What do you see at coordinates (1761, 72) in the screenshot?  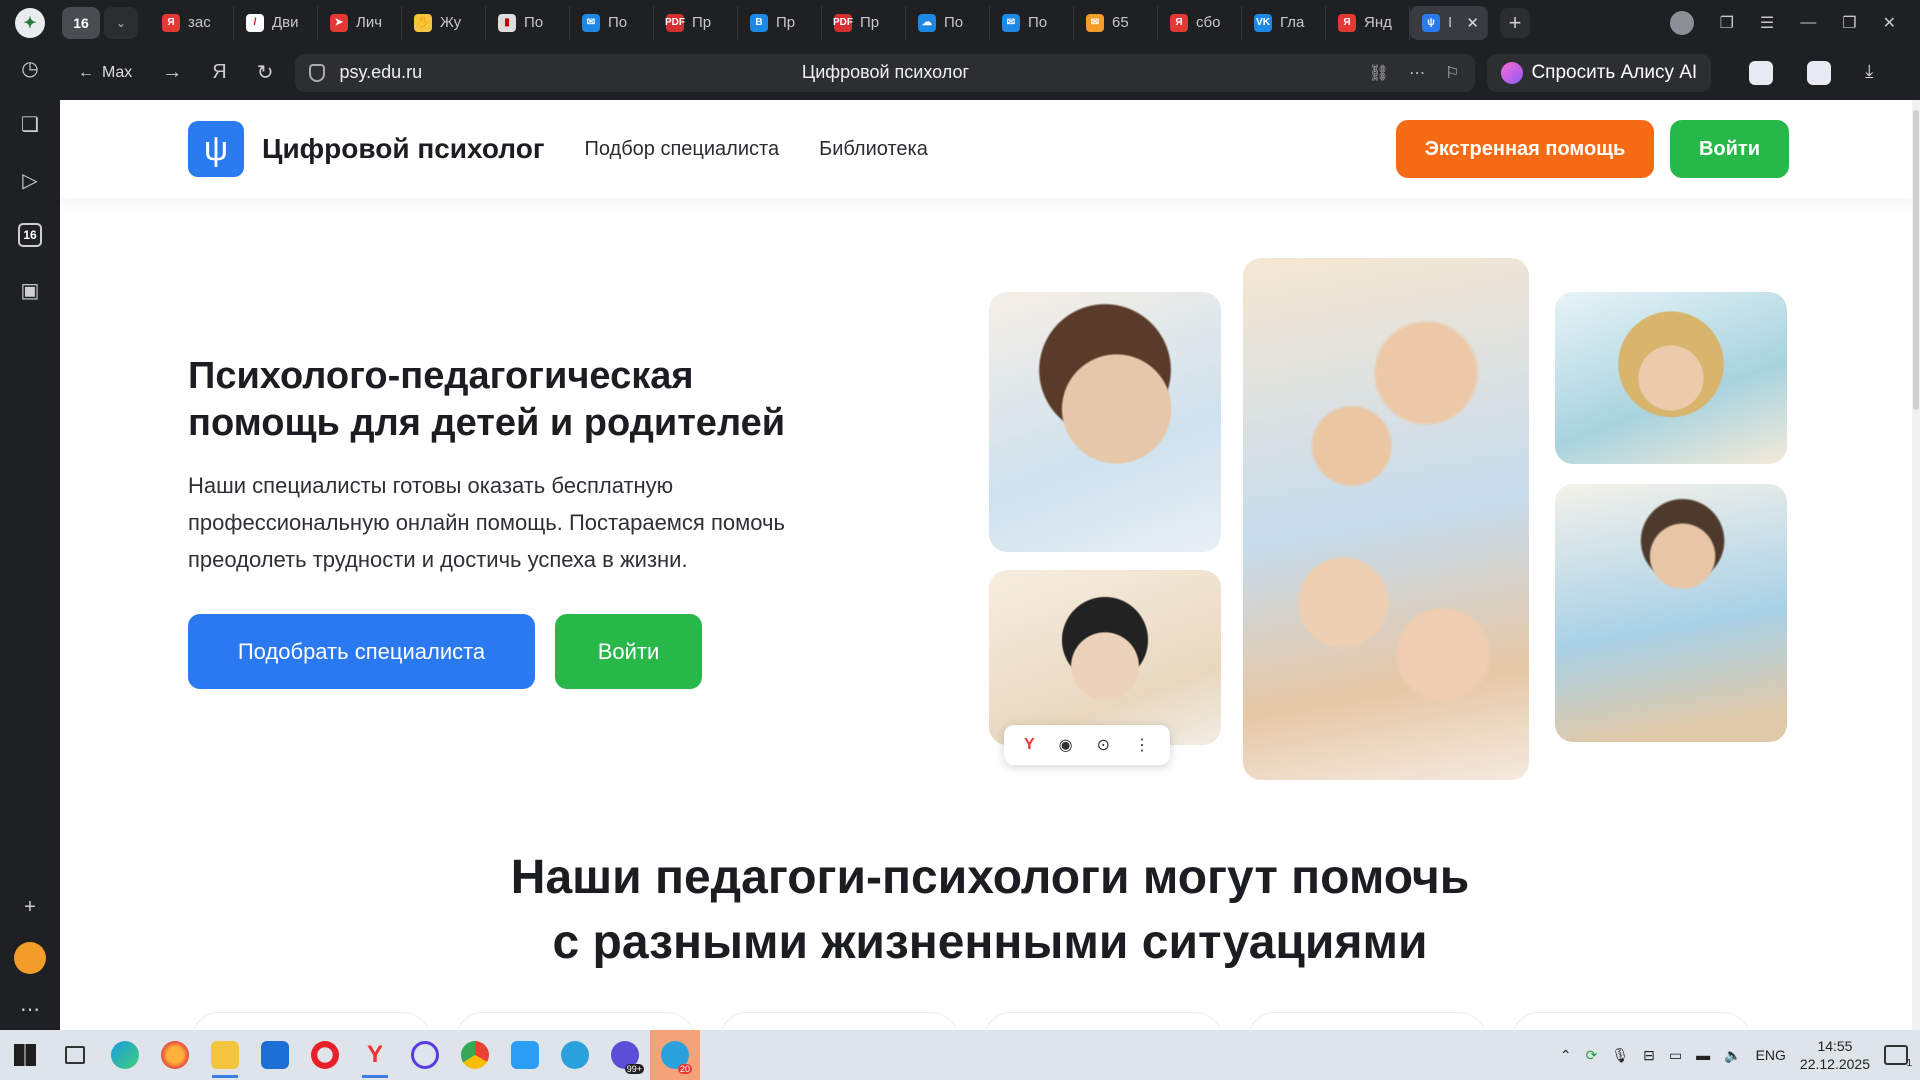 I see `extension-icon` at bounding box center [1761, 72].